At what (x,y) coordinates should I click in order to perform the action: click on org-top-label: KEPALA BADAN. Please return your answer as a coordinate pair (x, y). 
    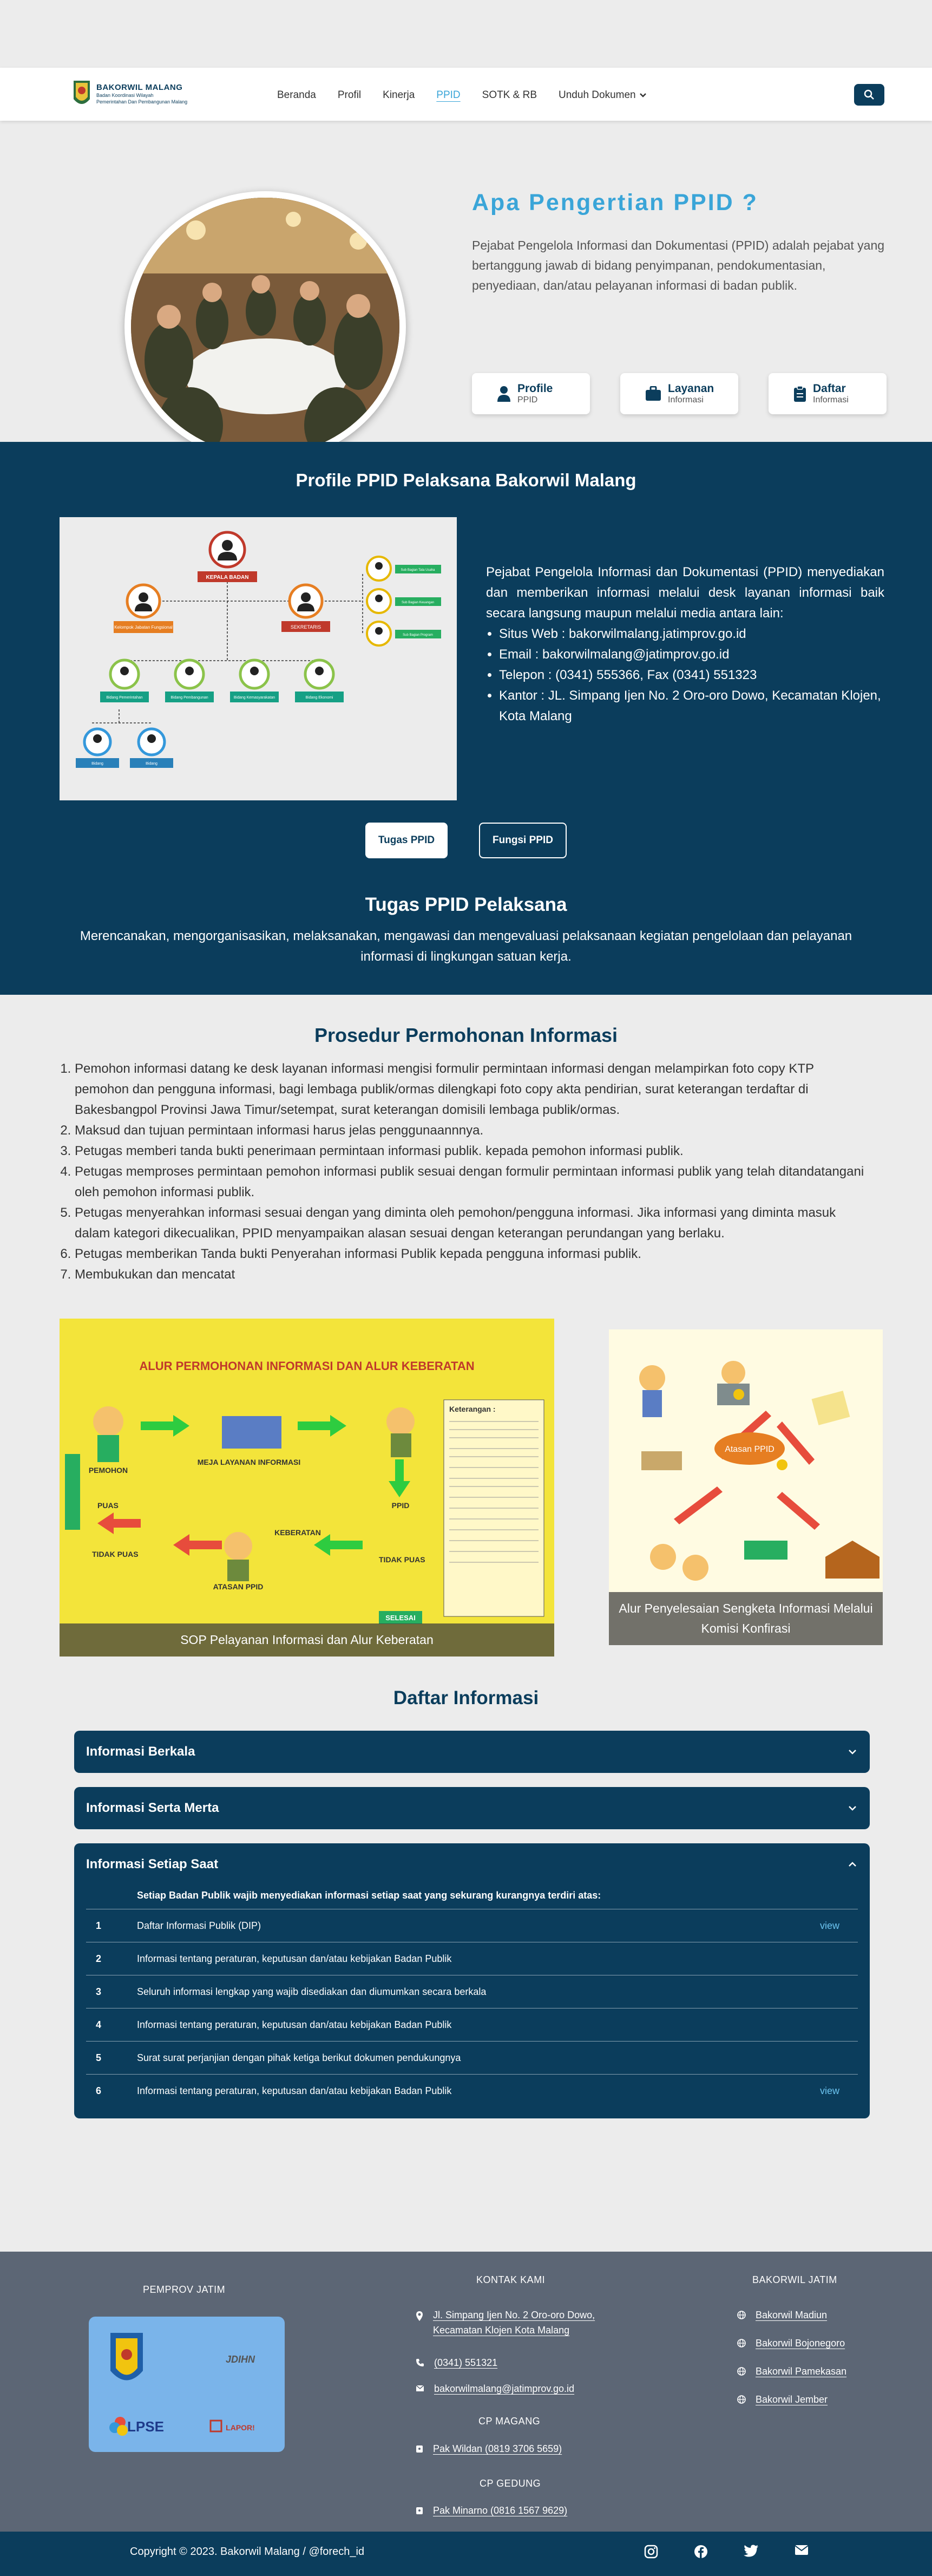
    Looking at the image, I should click on (227, 578).